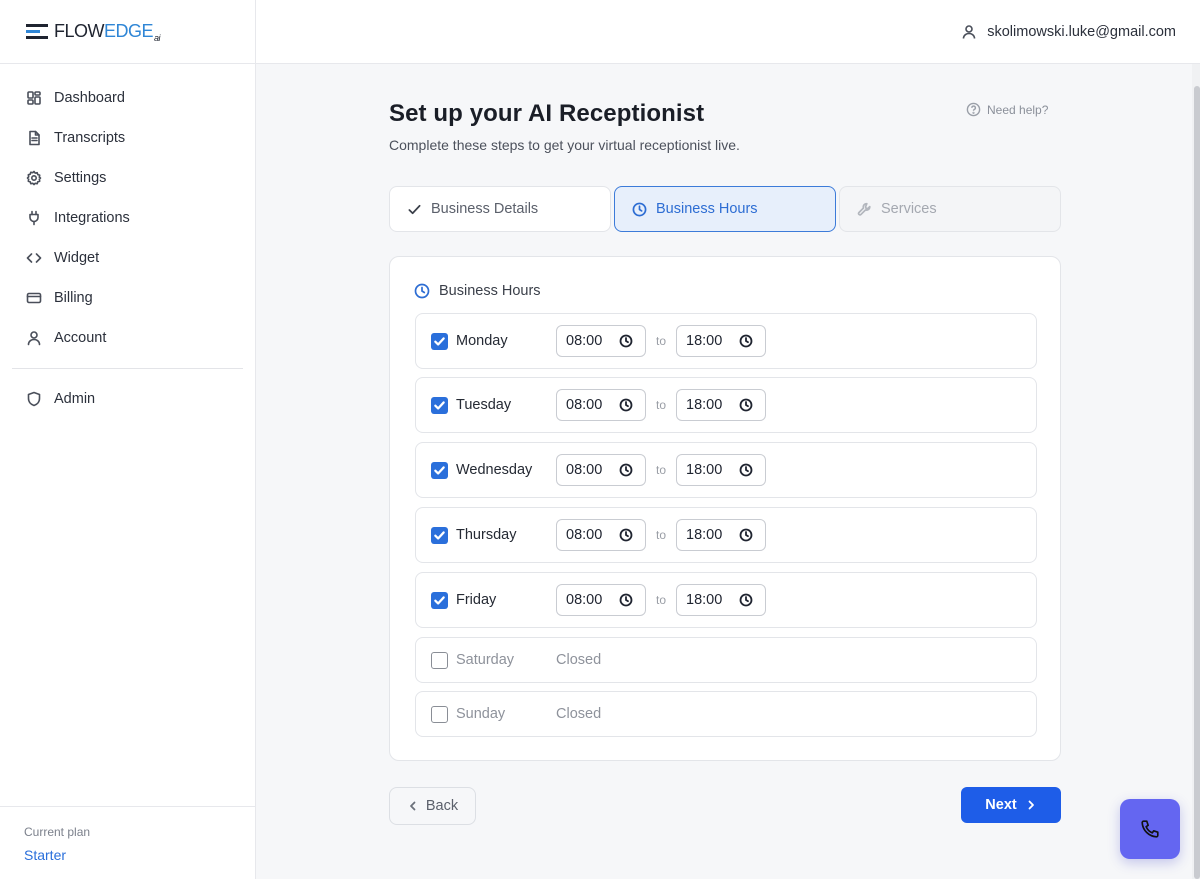 This screenshot has width=1200, height=879. Describe the element at coordinates (127, 298) in the screenshot. I see `sidebar-item-billing: Billing` at that location.